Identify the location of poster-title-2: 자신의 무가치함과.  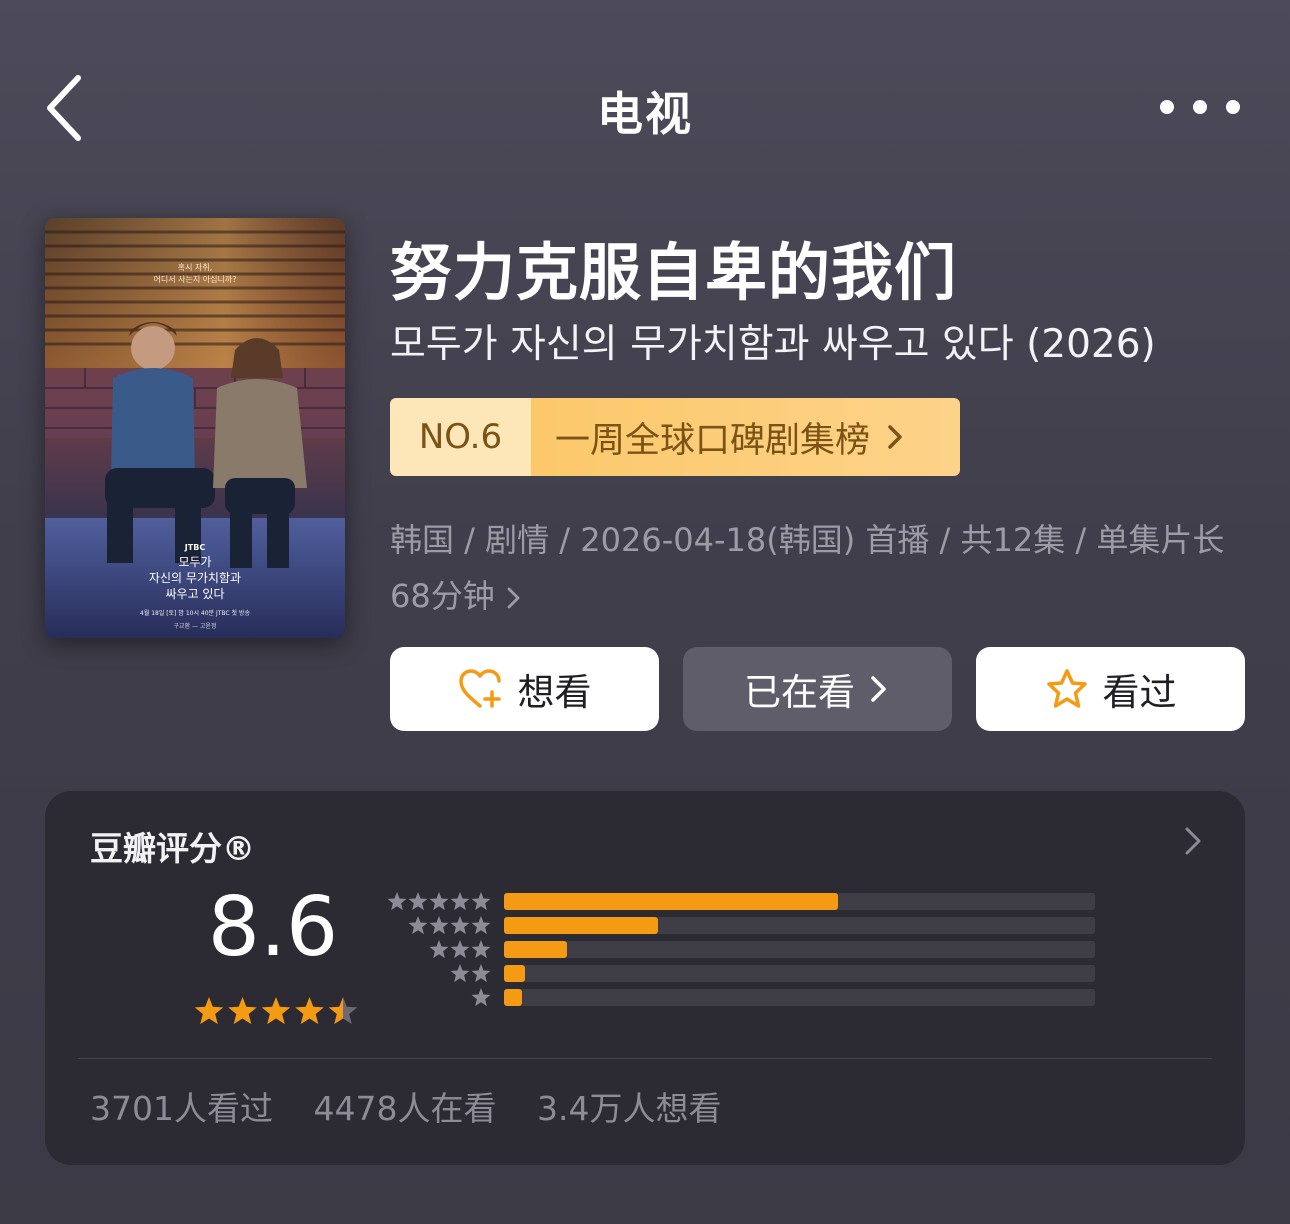
(195, 578).